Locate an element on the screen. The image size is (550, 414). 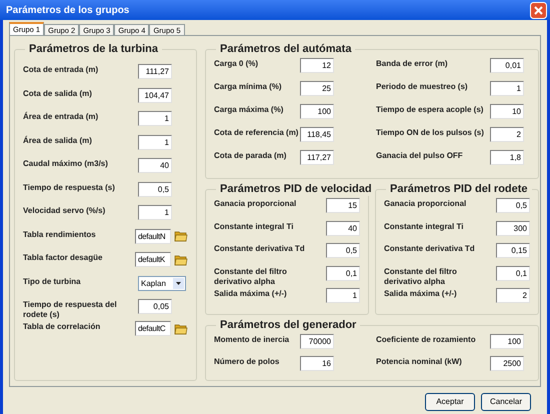
field-label: Coeficiente de rozamiento is located at coordinates (426, 339).